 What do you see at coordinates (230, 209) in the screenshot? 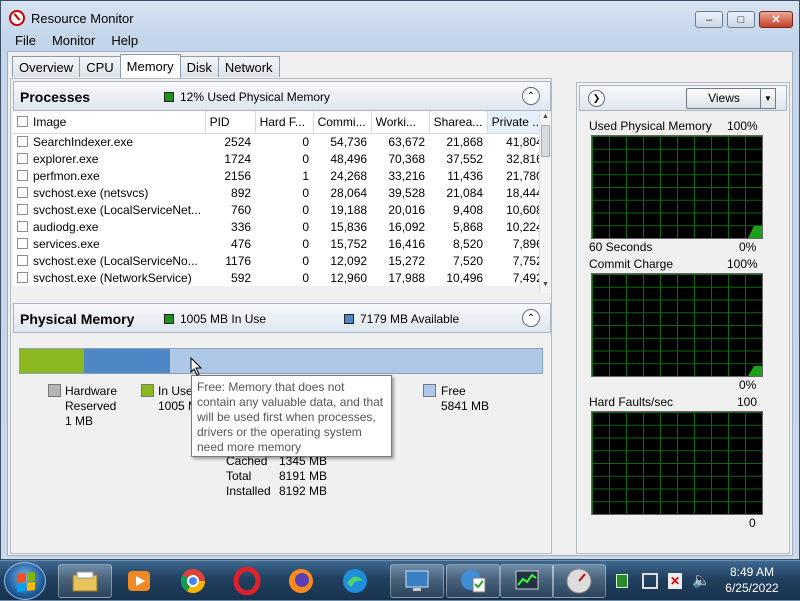
I see `process-cell: 760` at bounding box center [230, 209].